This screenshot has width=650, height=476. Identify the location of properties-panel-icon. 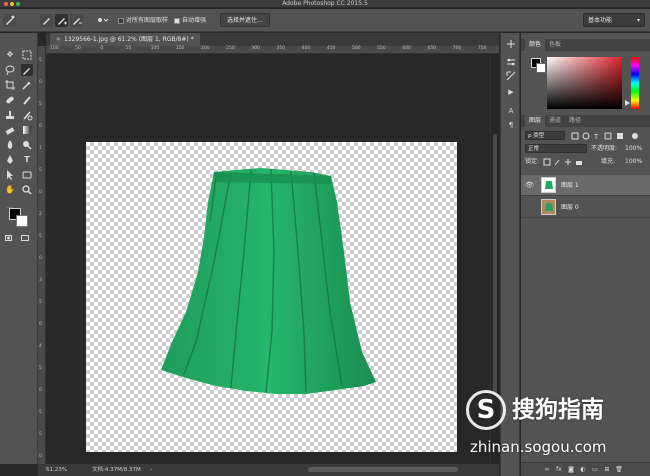
(511, 62).